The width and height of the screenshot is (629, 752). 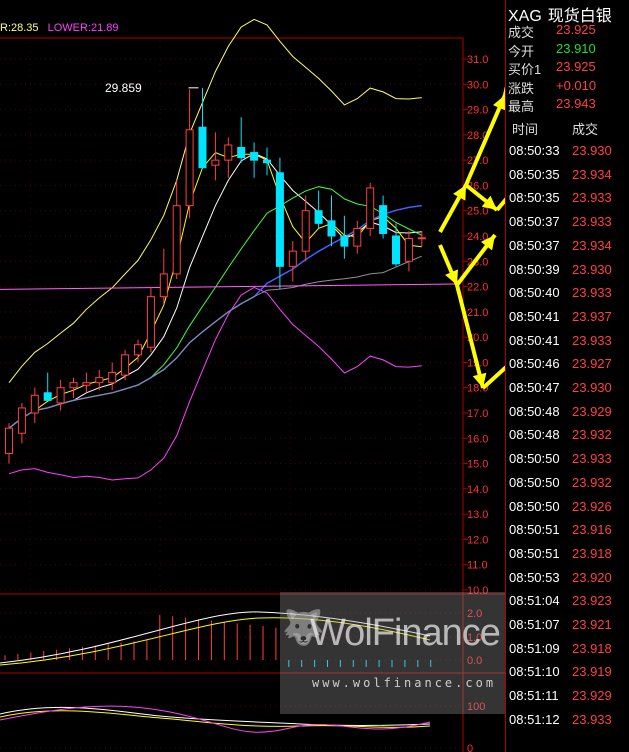 What do you see at coordinates (567, 296) in the screenshot?
I see `tick-row: 08:50:40 23.933` at bounding box center [567, 296].